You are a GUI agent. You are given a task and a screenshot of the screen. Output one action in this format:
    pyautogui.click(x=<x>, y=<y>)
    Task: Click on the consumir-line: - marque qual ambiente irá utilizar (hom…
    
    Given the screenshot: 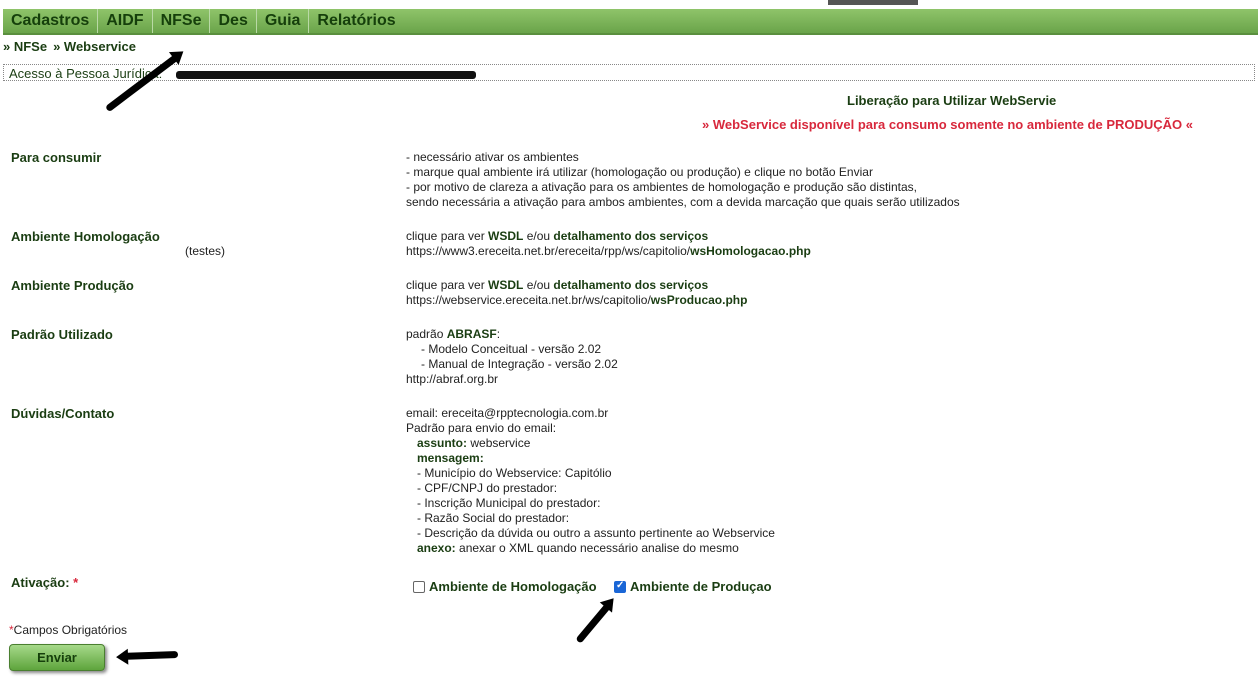 What is the action you would take?
    pyautogui.click(x=639, y=172)
    